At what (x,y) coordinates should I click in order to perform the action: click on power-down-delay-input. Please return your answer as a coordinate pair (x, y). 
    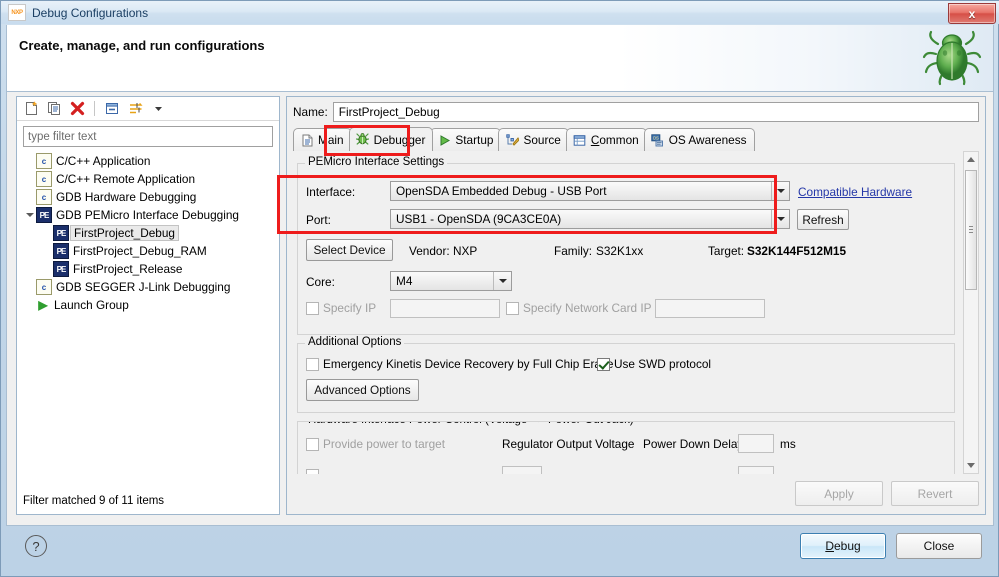
    Looking at the image, I should click on (756, 443).